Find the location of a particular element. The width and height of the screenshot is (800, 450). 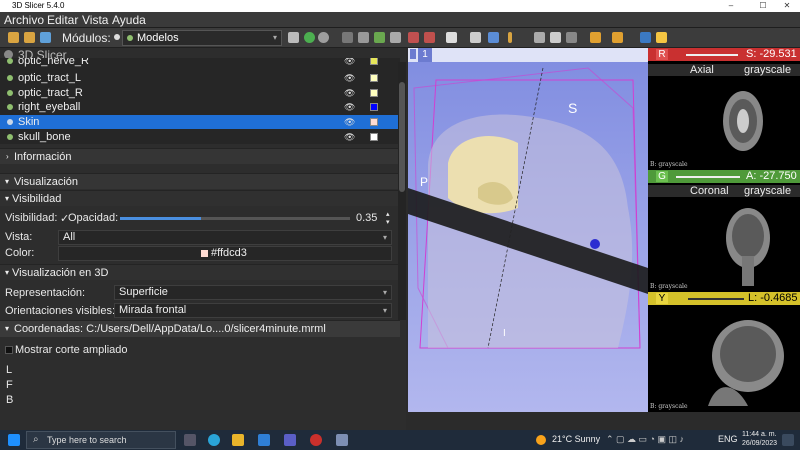

list-item: optic_tract_L 👁 is located at coordinates (201, 78).